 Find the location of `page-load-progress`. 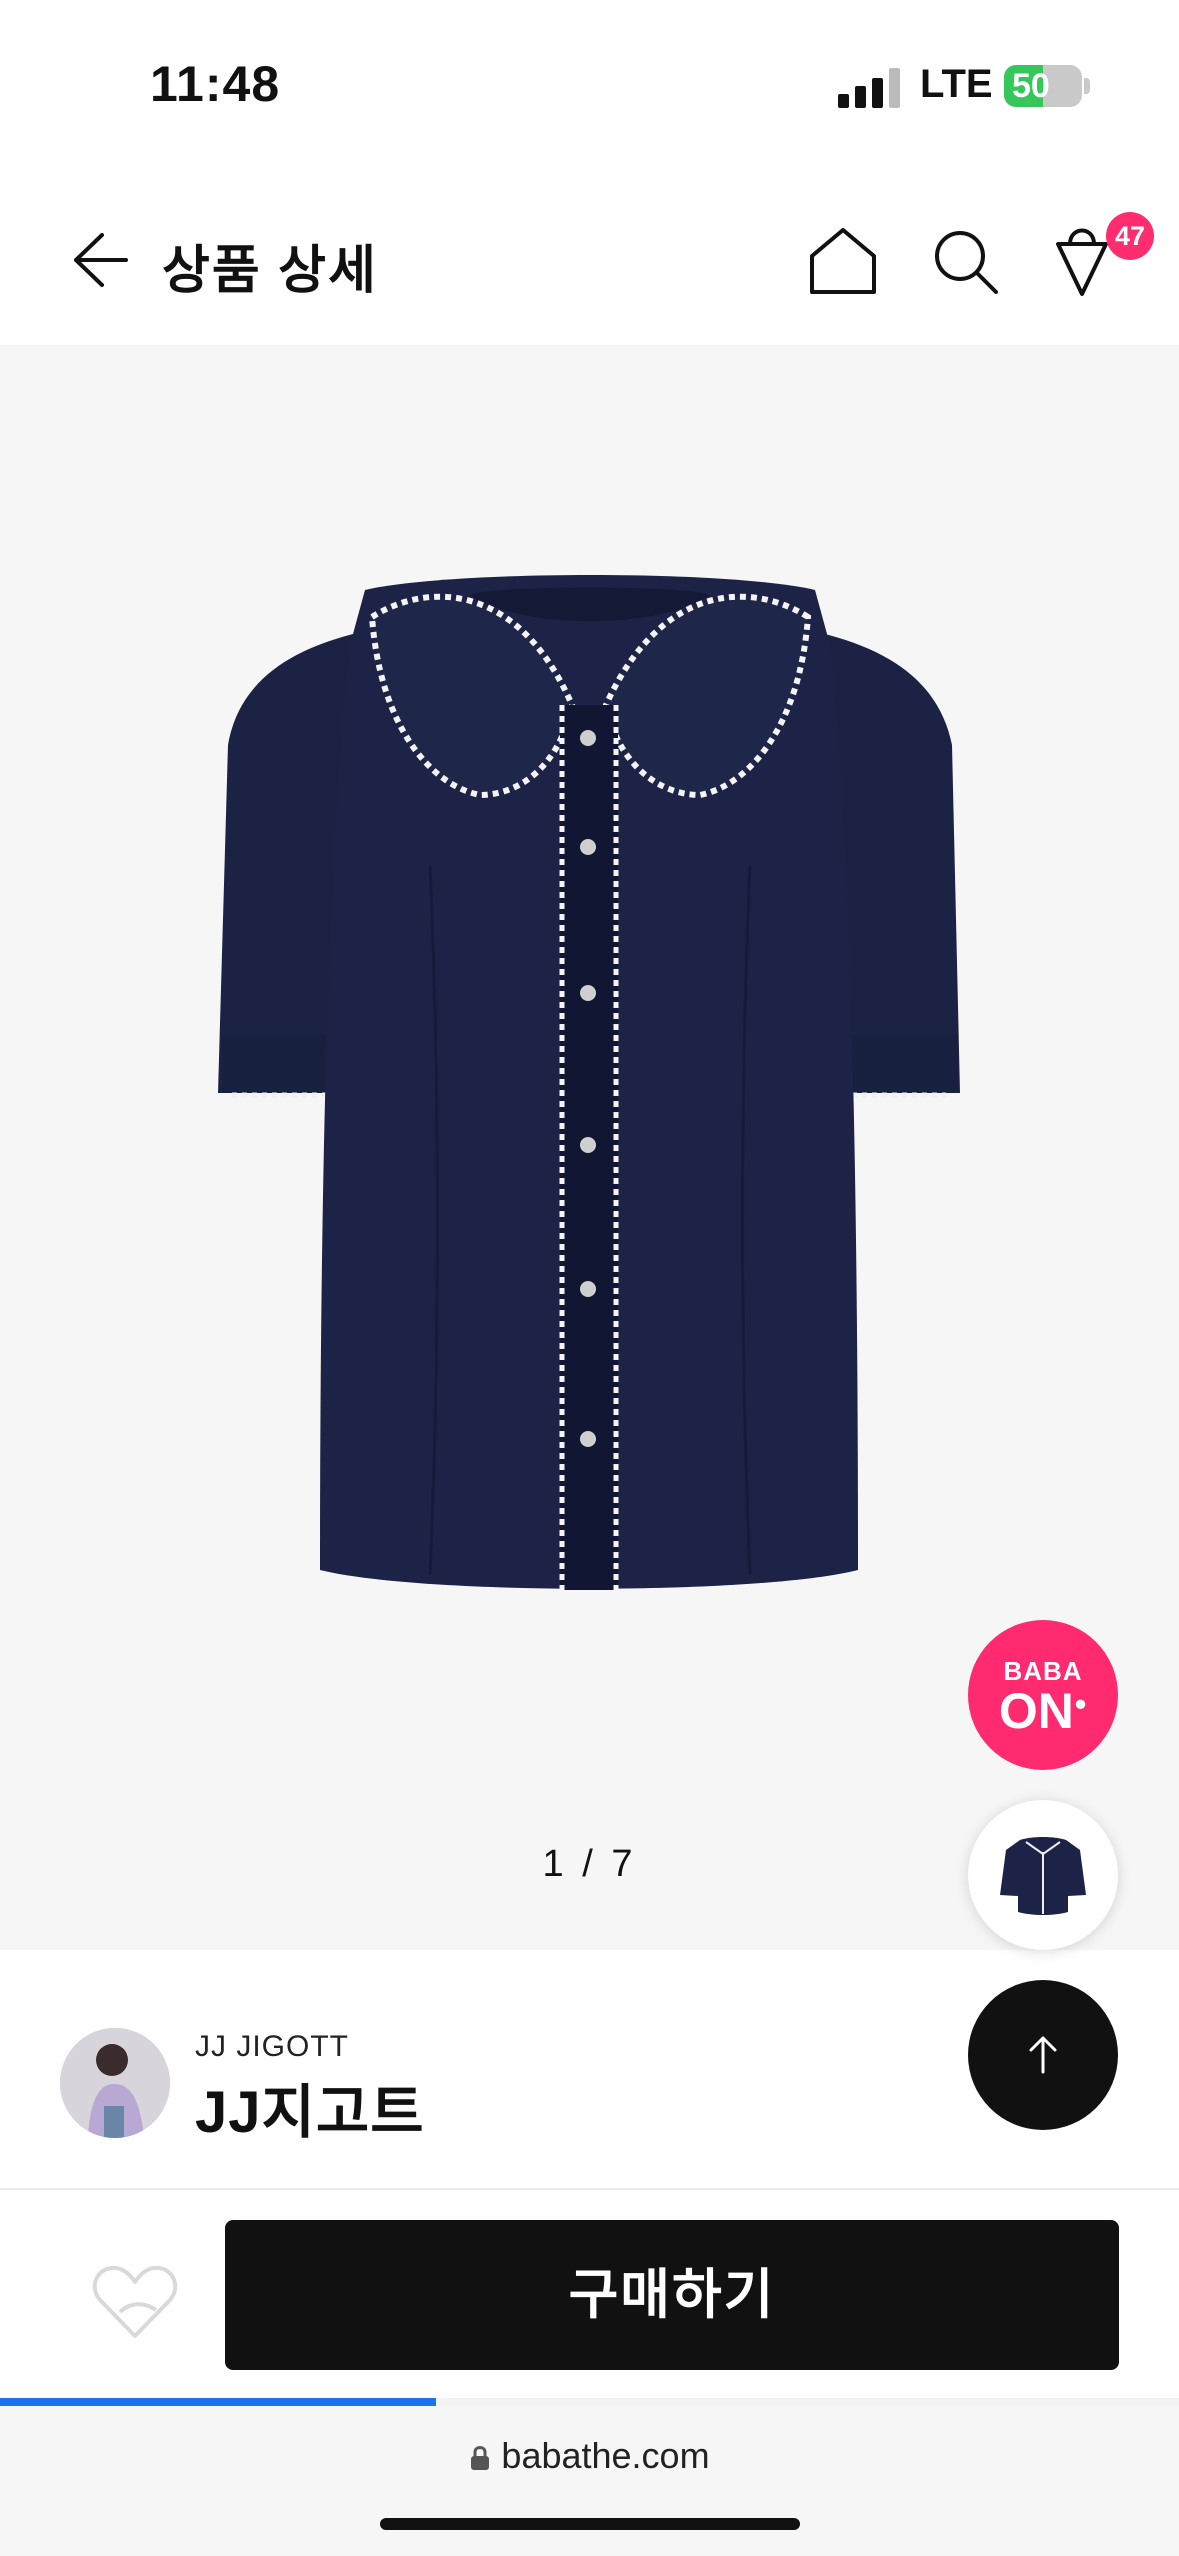

page-load-progress is located at coordinates (218, 2402).